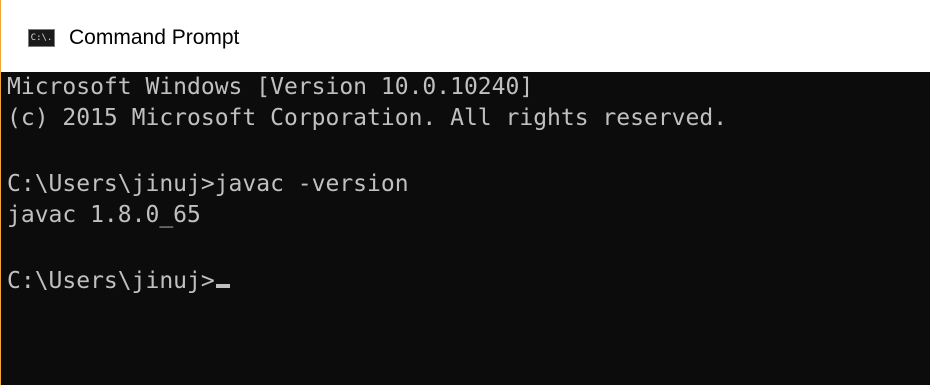 The image size is (930, 385). I want to click on command-prompt-line: C:\Users\jinuj>, so click(118, 281).